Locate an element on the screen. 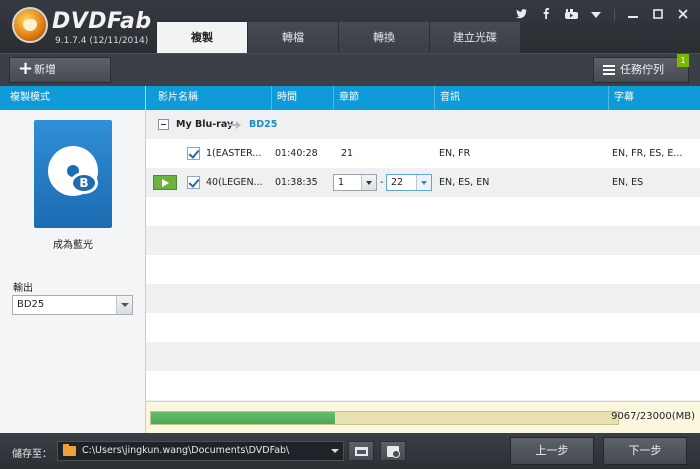  capacity-text: 9067/23000(MB) is located at coordinates (653, 416).